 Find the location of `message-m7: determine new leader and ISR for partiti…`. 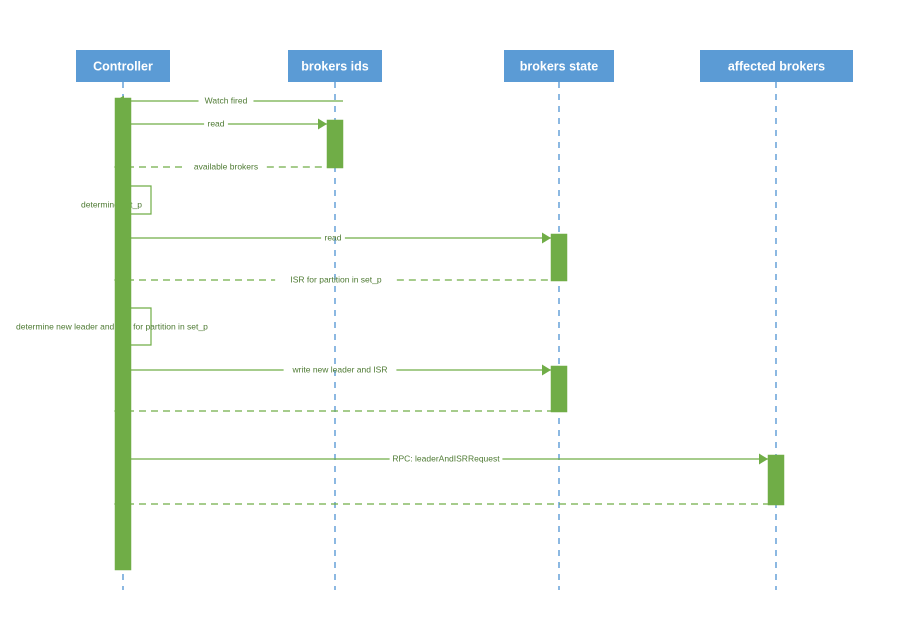

message-m7: determine new leader and ISR for partiti… is located at coordinates (112, 329).